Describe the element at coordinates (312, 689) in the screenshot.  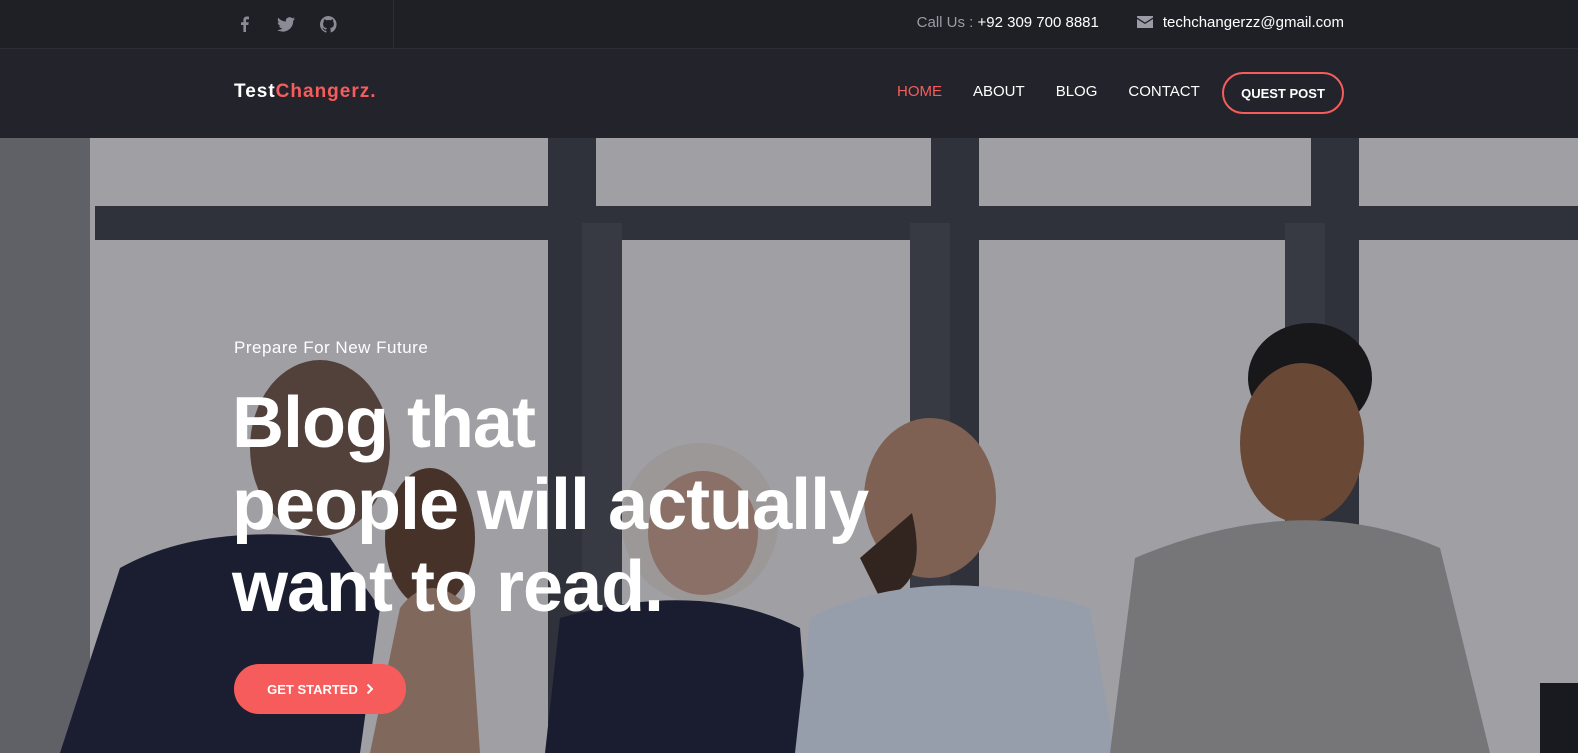
I see `get-started-label: GET STARTED` at that location.